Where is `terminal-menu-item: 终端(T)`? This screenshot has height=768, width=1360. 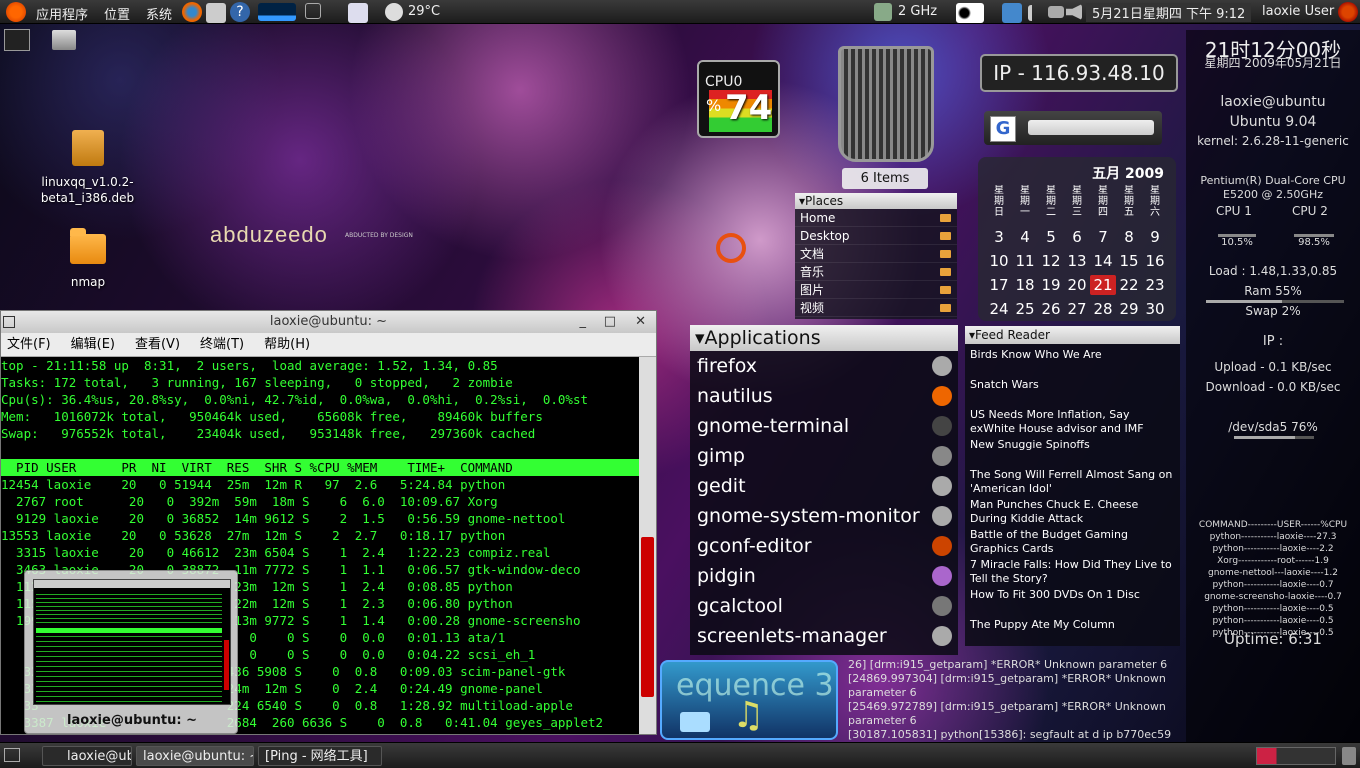 terminal-menu-item: 终端(T) is located at coordinates (222, 344).